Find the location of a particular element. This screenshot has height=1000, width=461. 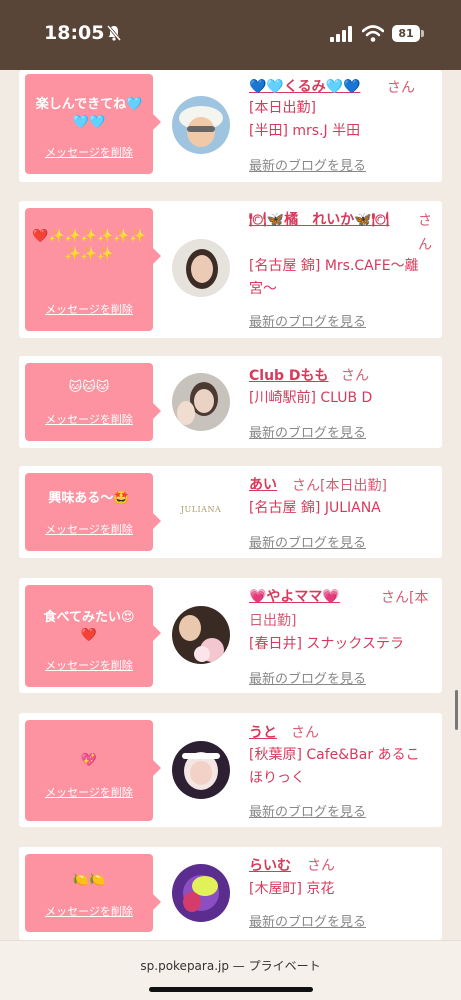

cast-name-text: うと is located at coordinates (263, 733).